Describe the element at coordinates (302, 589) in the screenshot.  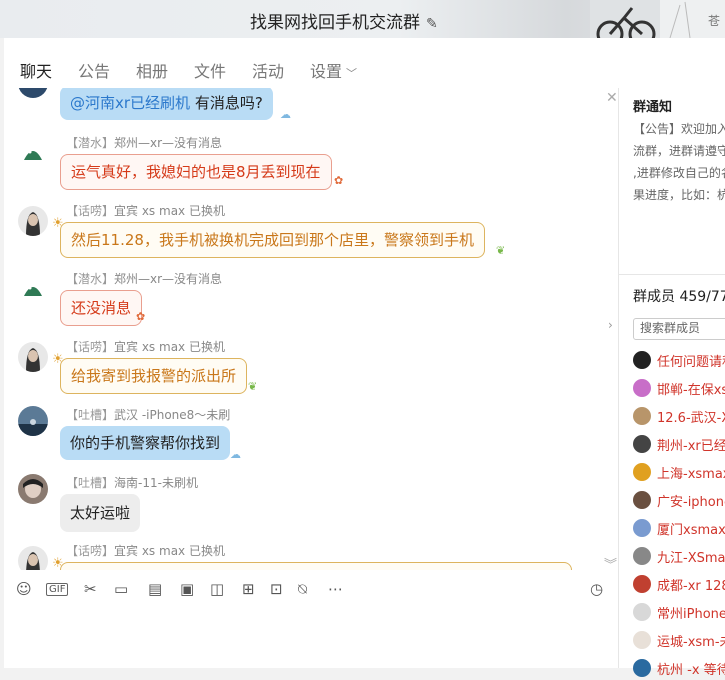
I see `mute-bell-icon: ⍉` at that location.